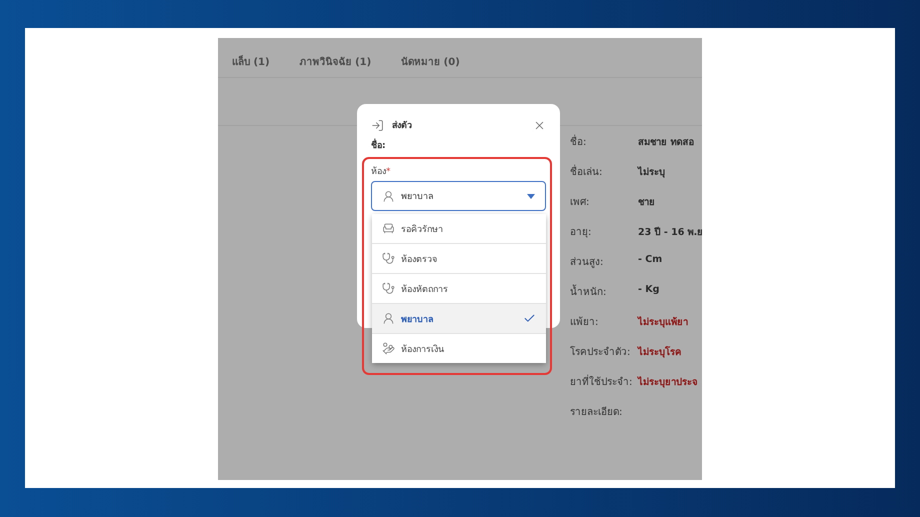 The height and width of the screenshot is (517, 920). I want to click on field-value: ไม่ระบุยาประจ, so click(668, 382).